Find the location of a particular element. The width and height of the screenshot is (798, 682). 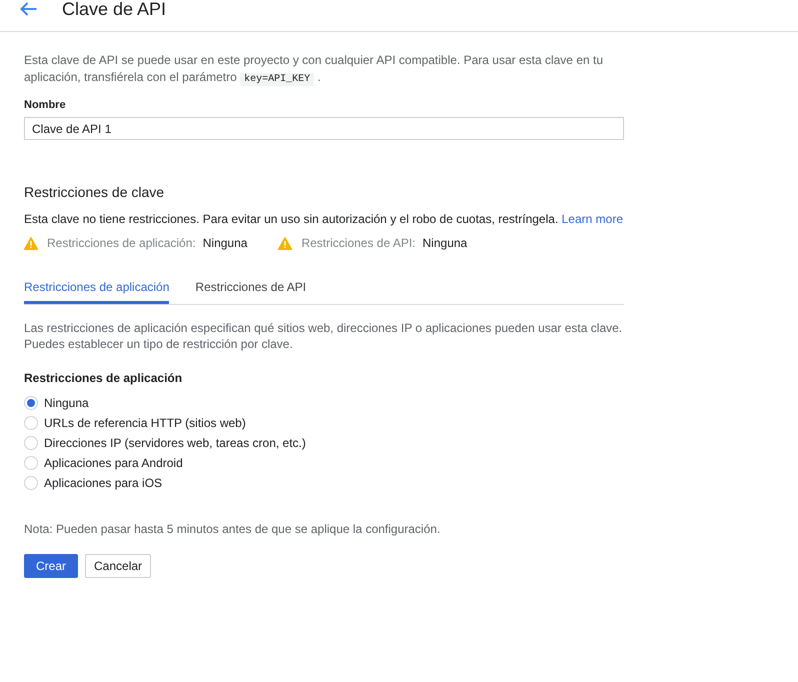

field-label: Nombre is located at coordinates (45, 105).